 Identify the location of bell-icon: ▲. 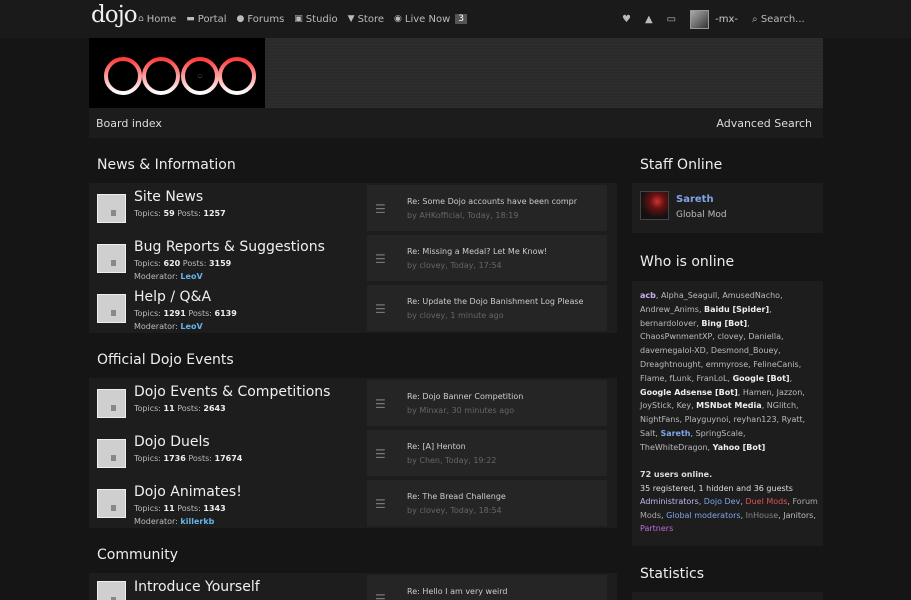
(649, 19).